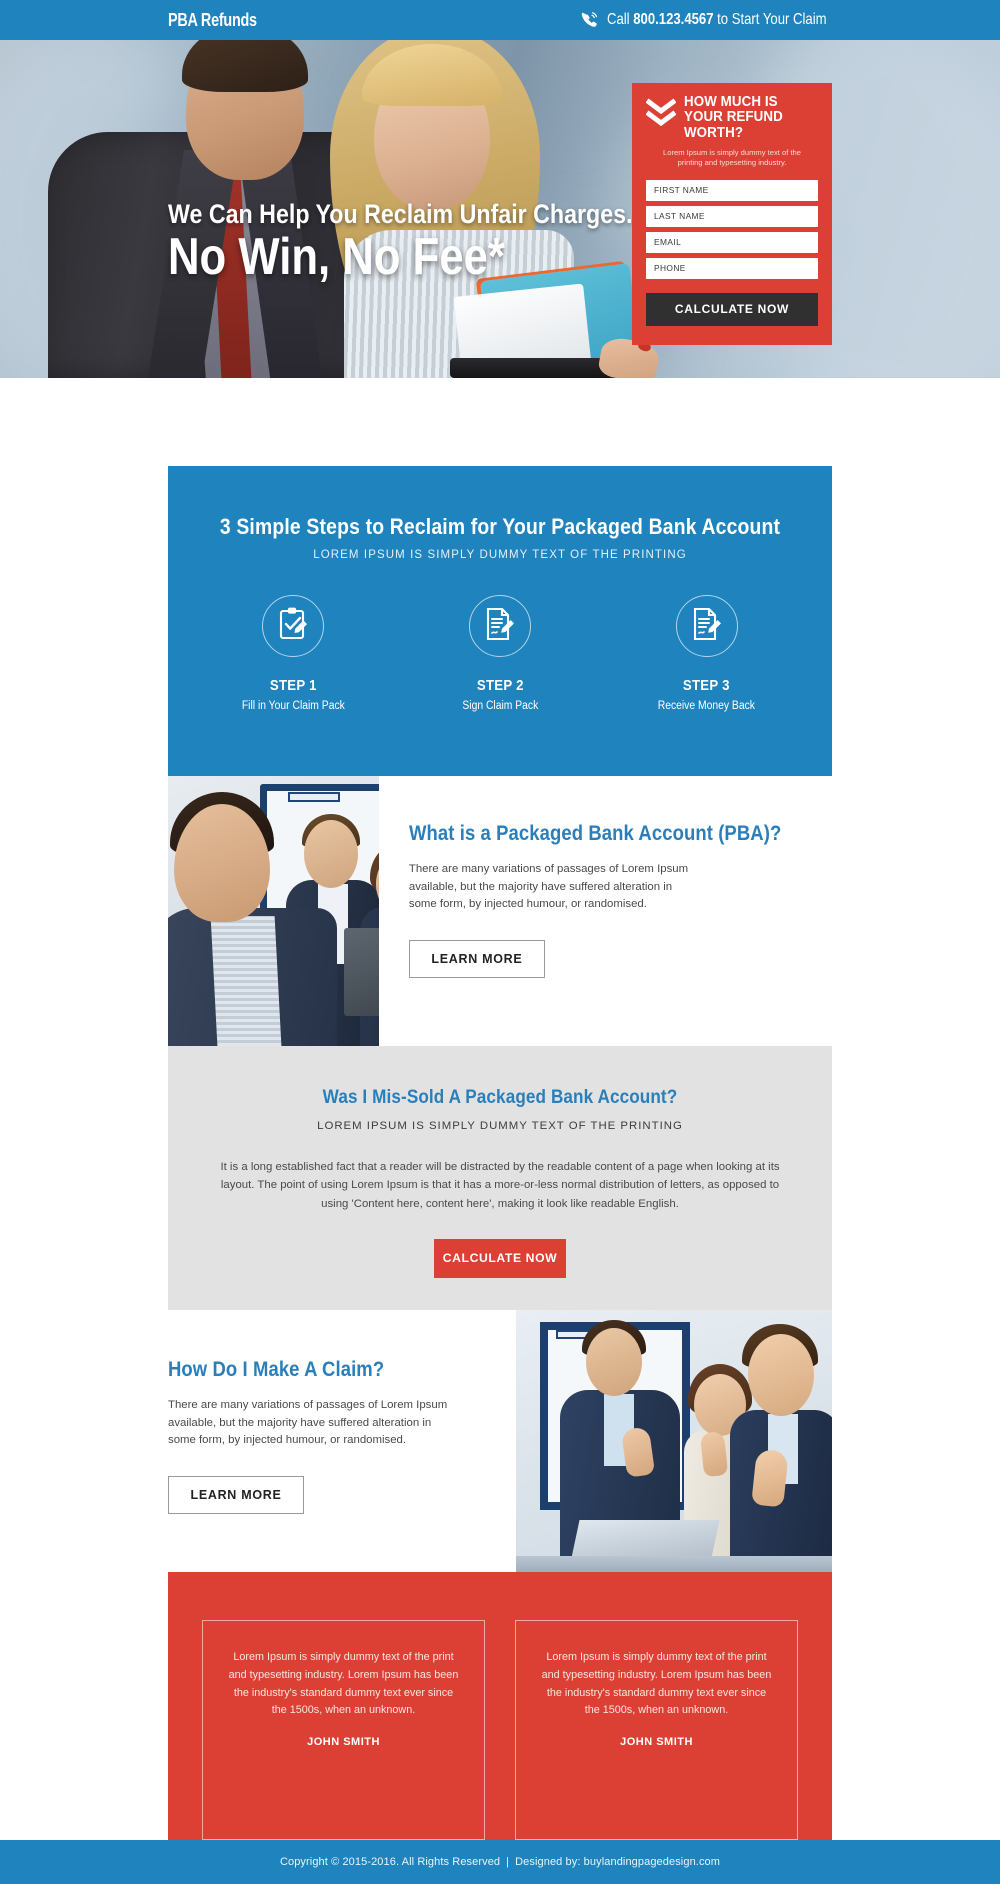  I want to click on lead-form-title: HOW MUCH IS YOUR REFUND WORTH?, so click(733, 117).